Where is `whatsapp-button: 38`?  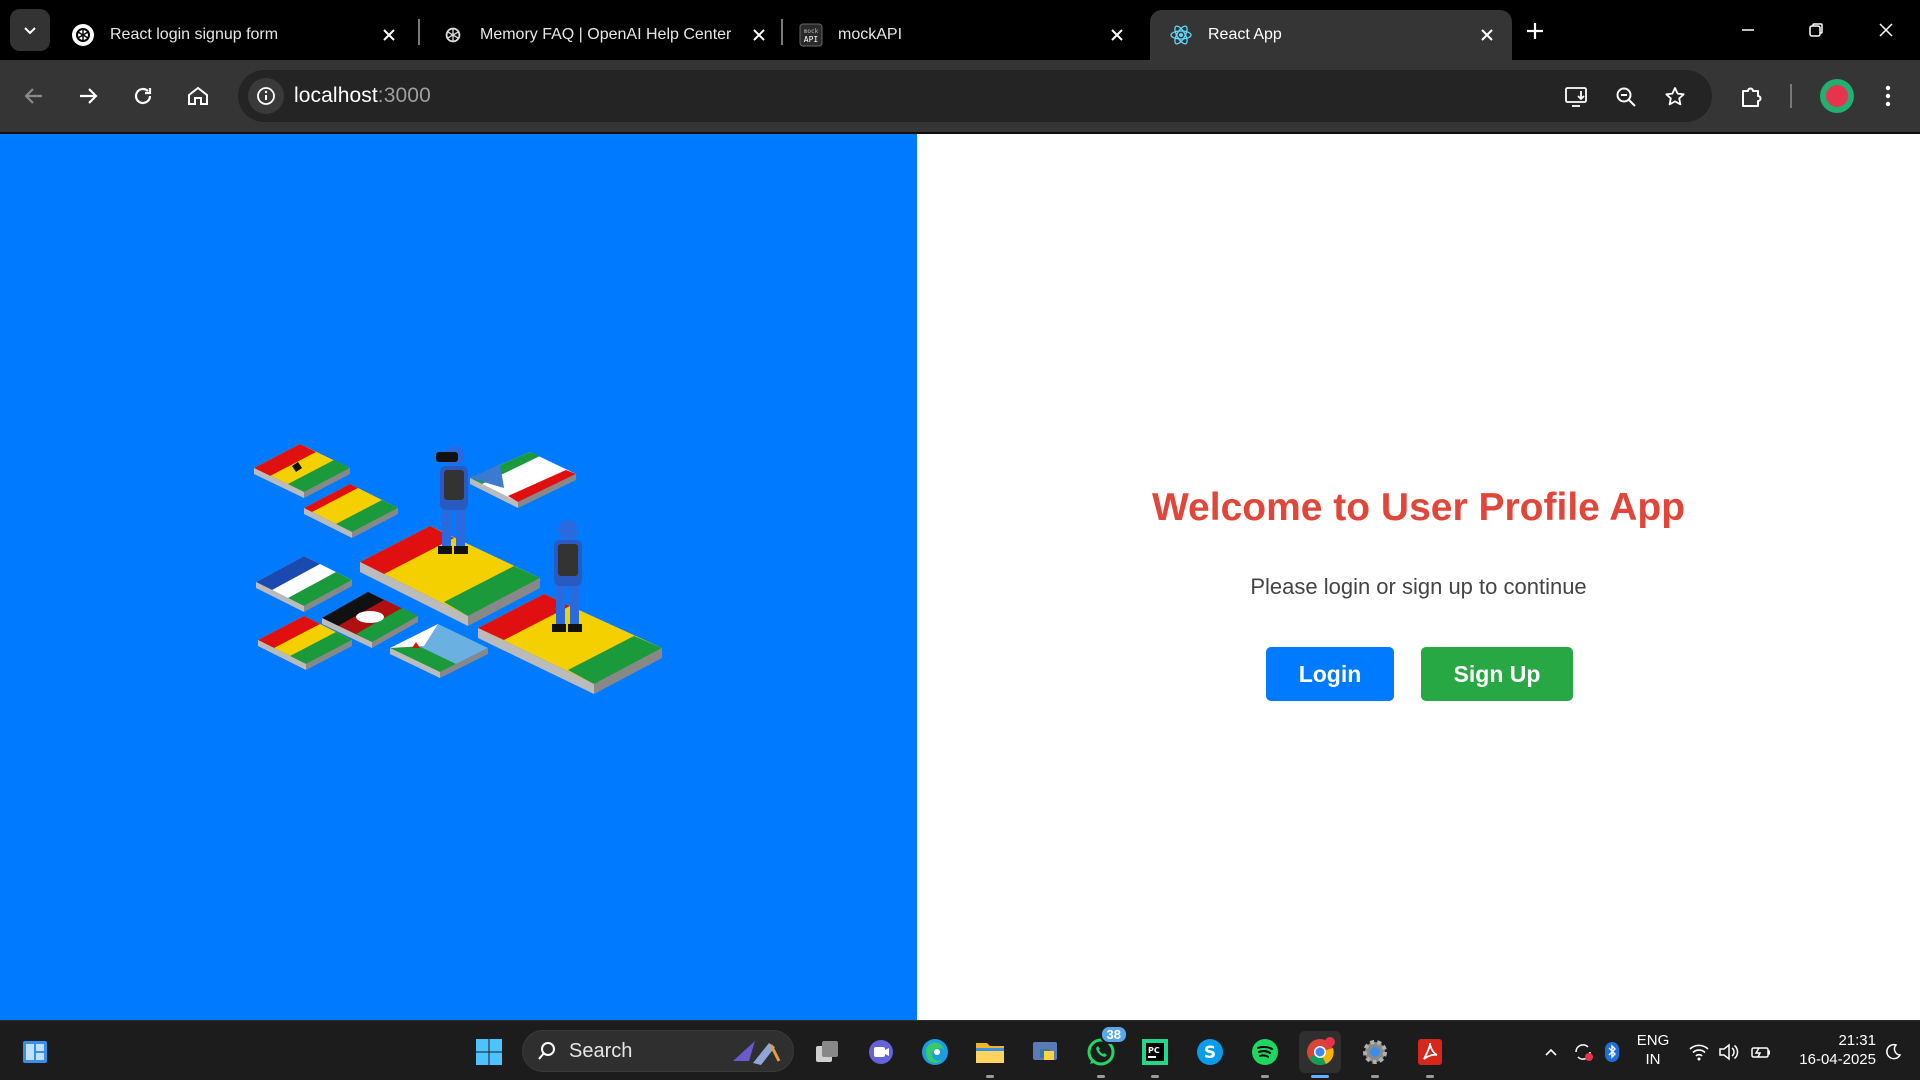
whatsapp-button: 38 is located at coordinates (1104, 1051).